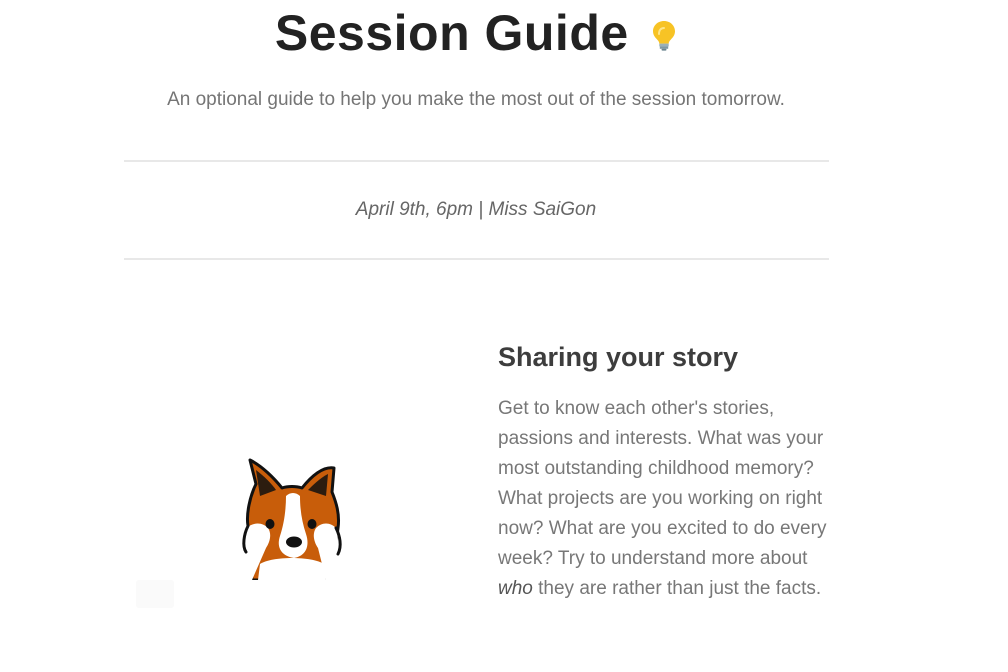 Image resolution: width=1008 pixels, height=672 pixels. What do you see at coordinates (618, 357) in the screenshot?
I see `section-heading: Sharing your story` at bounding box center [618, 357].